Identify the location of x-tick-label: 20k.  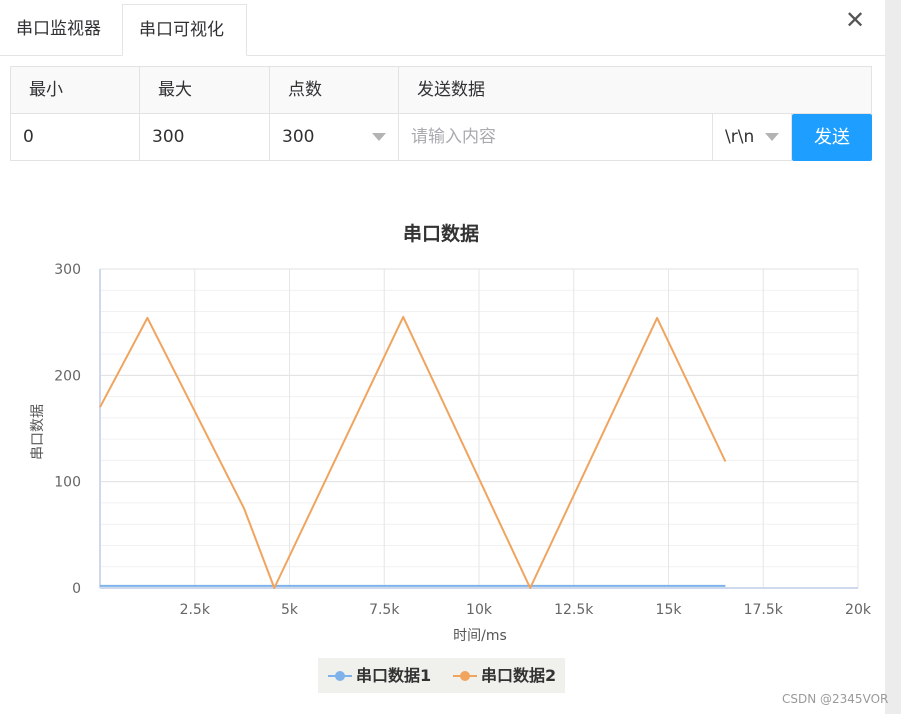
(858, 610).